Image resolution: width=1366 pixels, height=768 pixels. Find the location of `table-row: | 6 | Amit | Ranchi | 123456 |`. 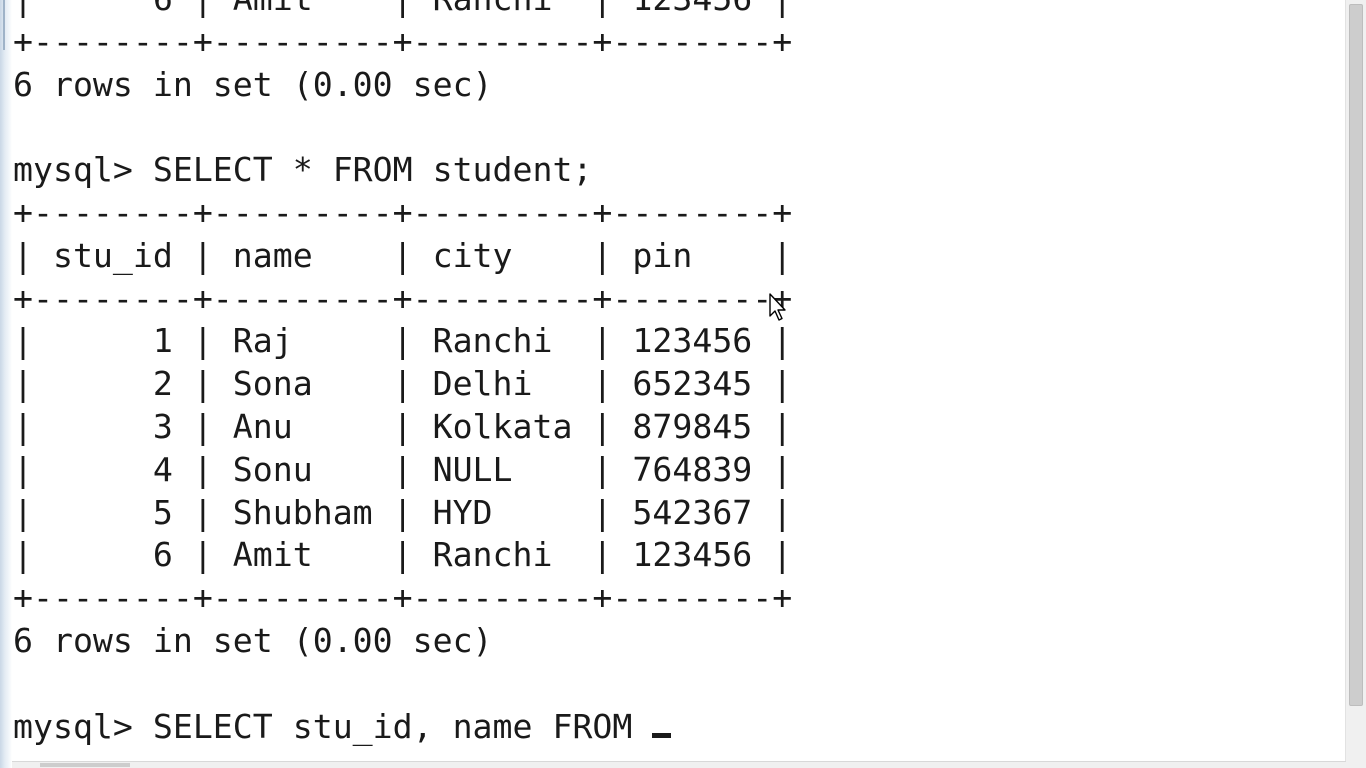

table-row: | 6 | Amit | Ranchi | 123456 | is located at coordinates (403, 555).